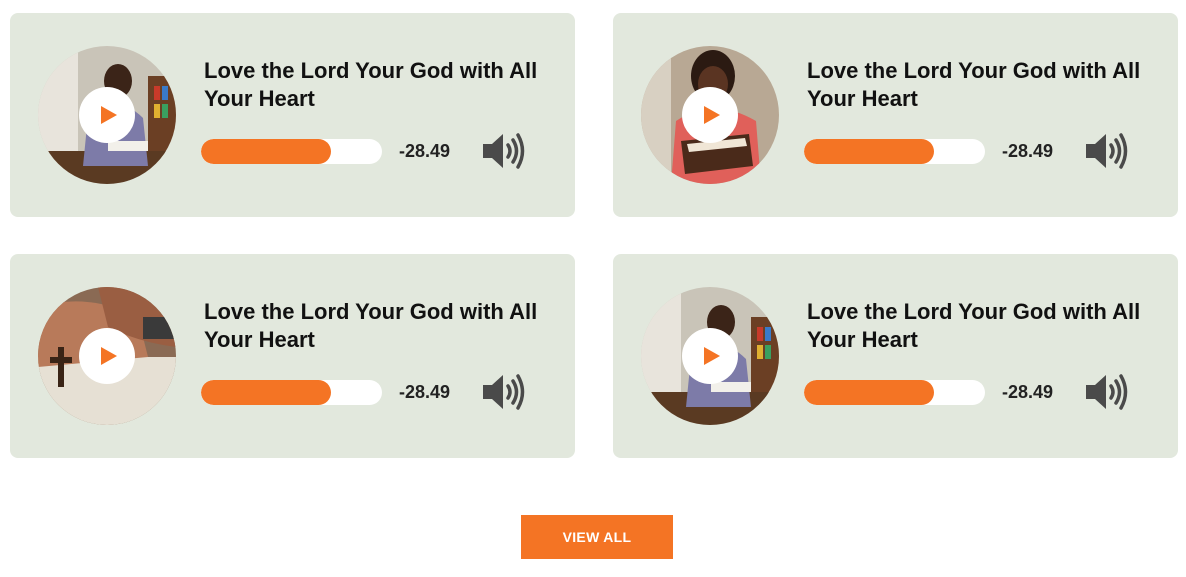  Describe the element at coordinates (597, 537) in the screenshot. I see `view-all-button: VIEW ALL` at that location.